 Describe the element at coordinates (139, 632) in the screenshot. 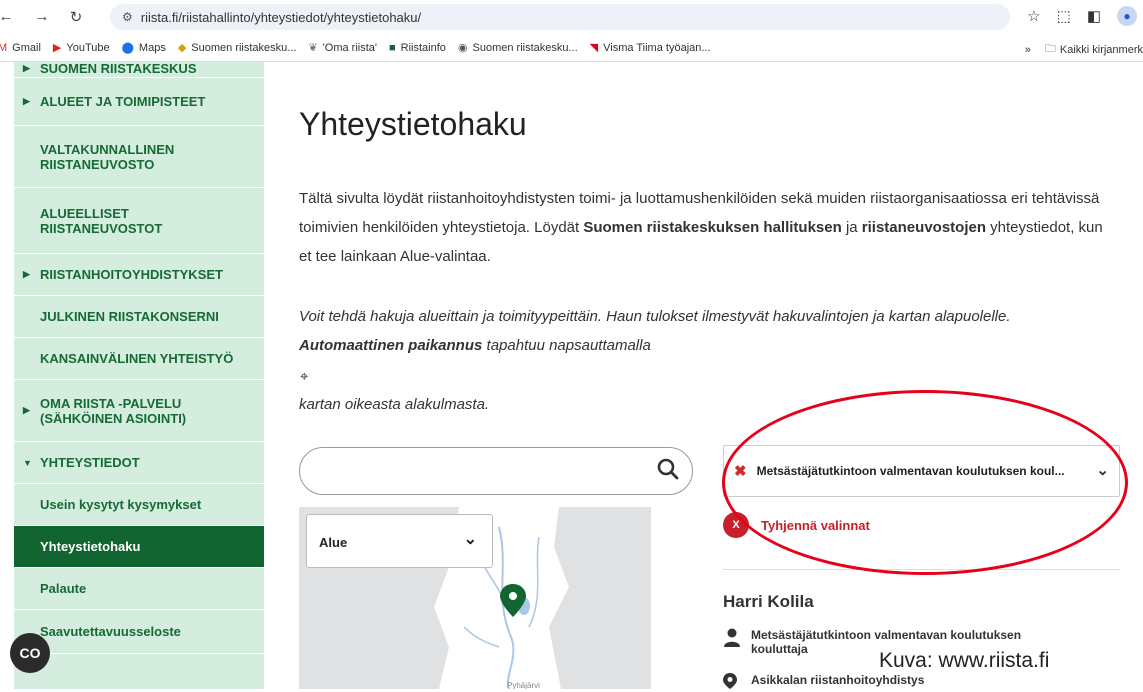

I see `sidebar-item-saavutettavuus: Saavutettavuusseloste` at that location.